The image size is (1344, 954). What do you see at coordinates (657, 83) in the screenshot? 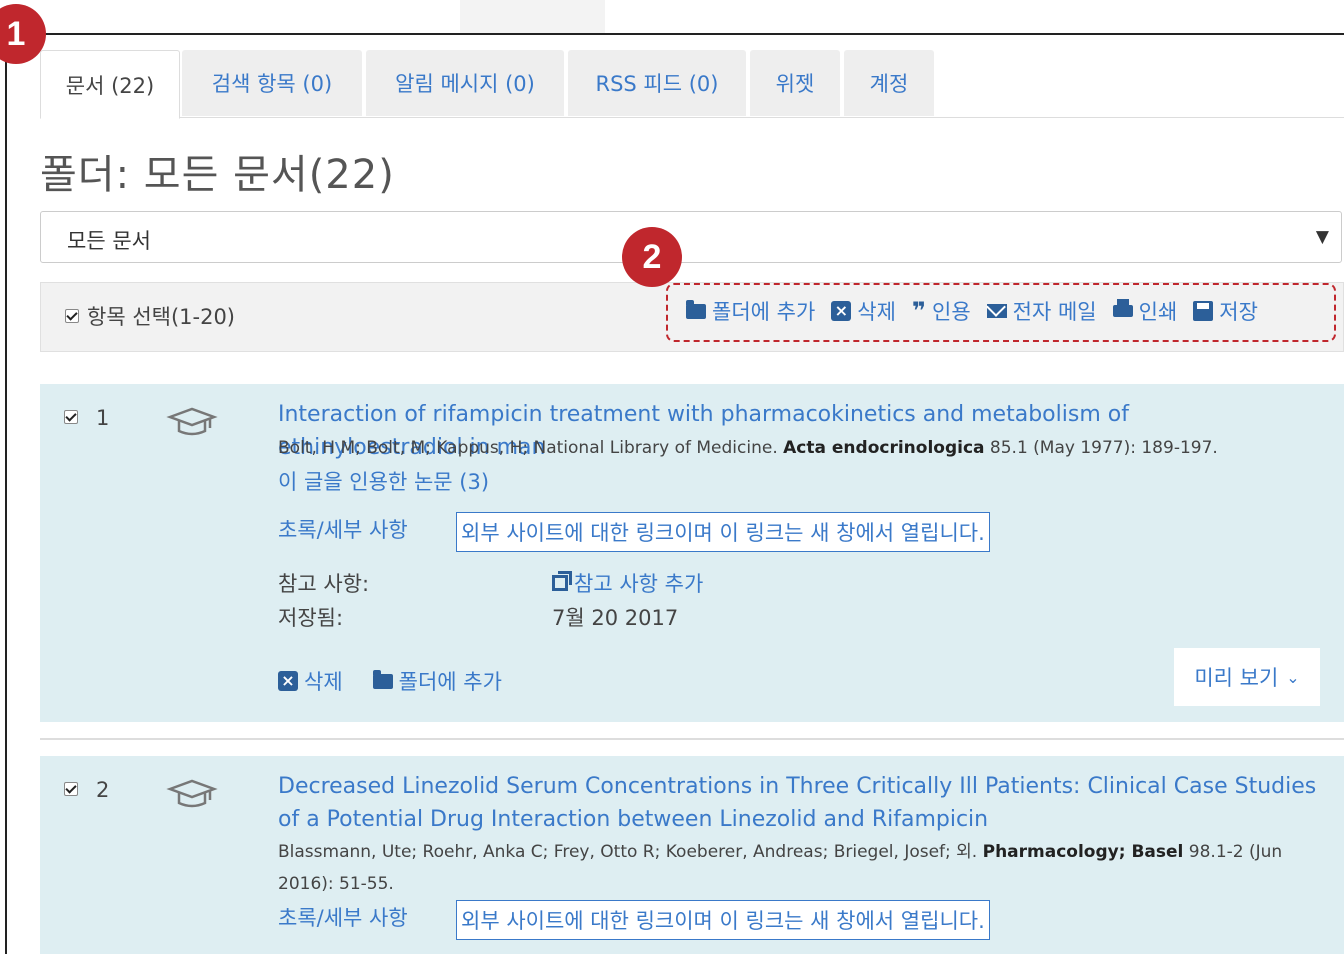
I see `tab-rss: RSS 피드 (0)` at bounding box center [657, 83].